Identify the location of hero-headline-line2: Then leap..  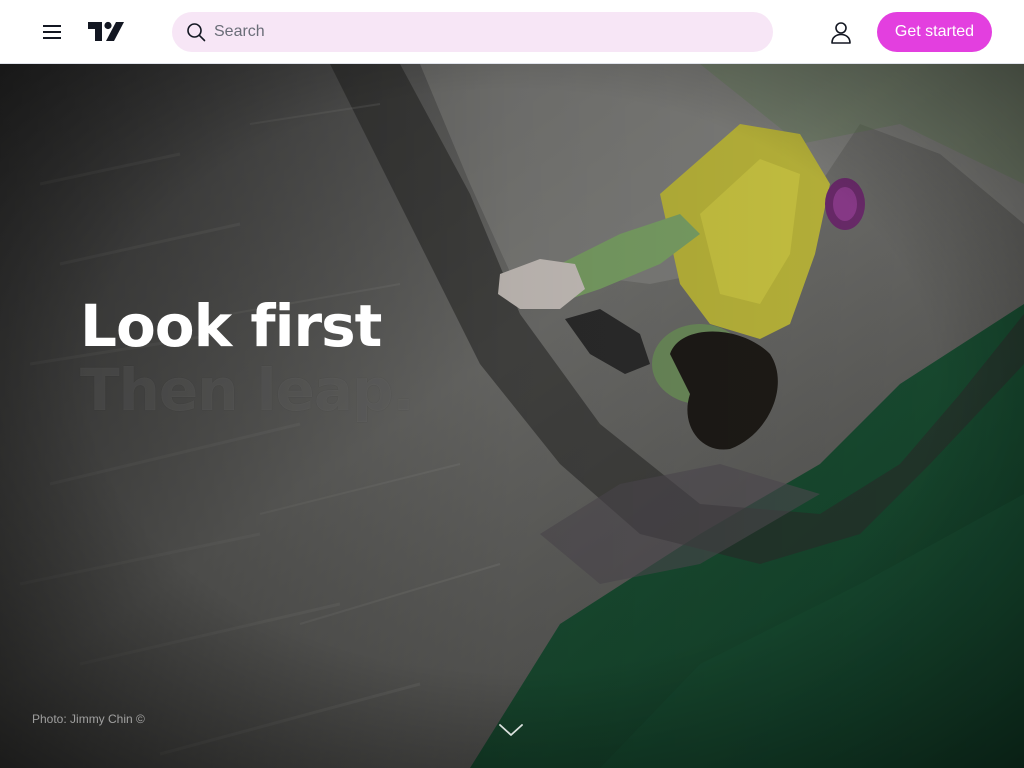
(247, 390).